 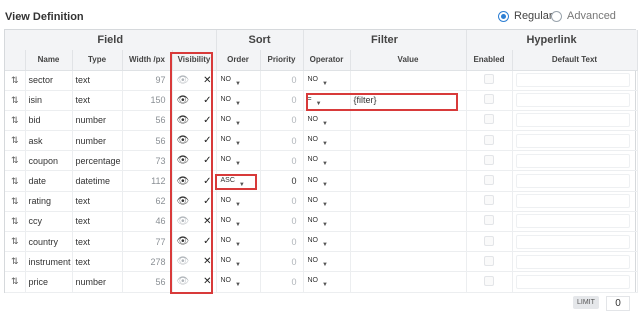 What do you see at coordinates (575, 60) in the screenshot?
I see `column-header-default-text: Default Text` at bounding box center [575, 60].